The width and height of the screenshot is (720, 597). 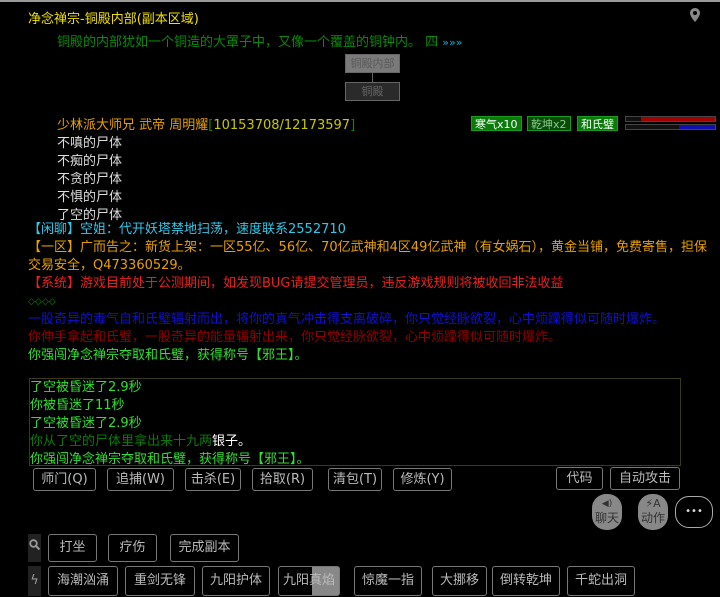 I want to click on corpse-item: 不痴的尸体, so click(x=89, y=159).